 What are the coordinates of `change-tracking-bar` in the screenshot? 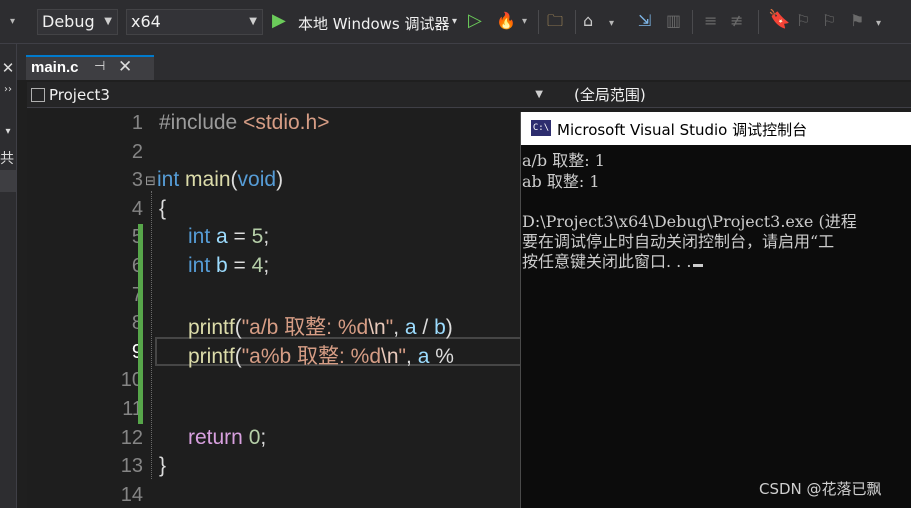 It's located at (140, 324).